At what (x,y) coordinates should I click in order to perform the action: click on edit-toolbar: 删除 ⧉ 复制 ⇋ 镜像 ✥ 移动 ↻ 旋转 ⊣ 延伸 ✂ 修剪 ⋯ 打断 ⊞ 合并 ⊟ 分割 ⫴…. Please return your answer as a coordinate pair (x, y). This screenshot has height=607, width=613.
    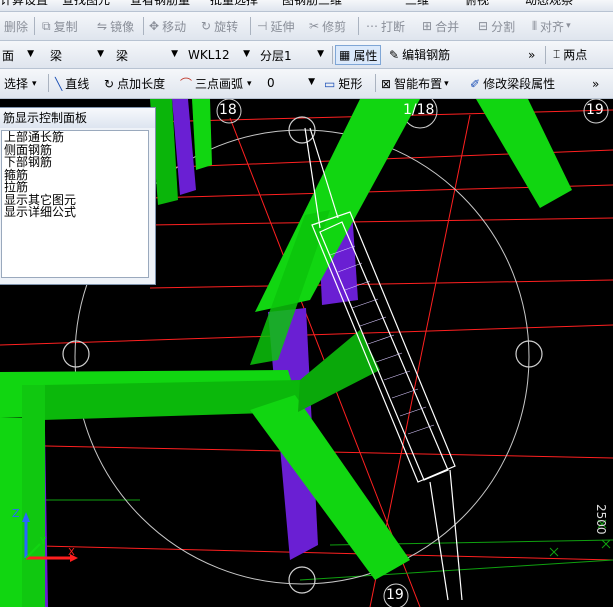
    Looking at the image, I should click on (306, 26).